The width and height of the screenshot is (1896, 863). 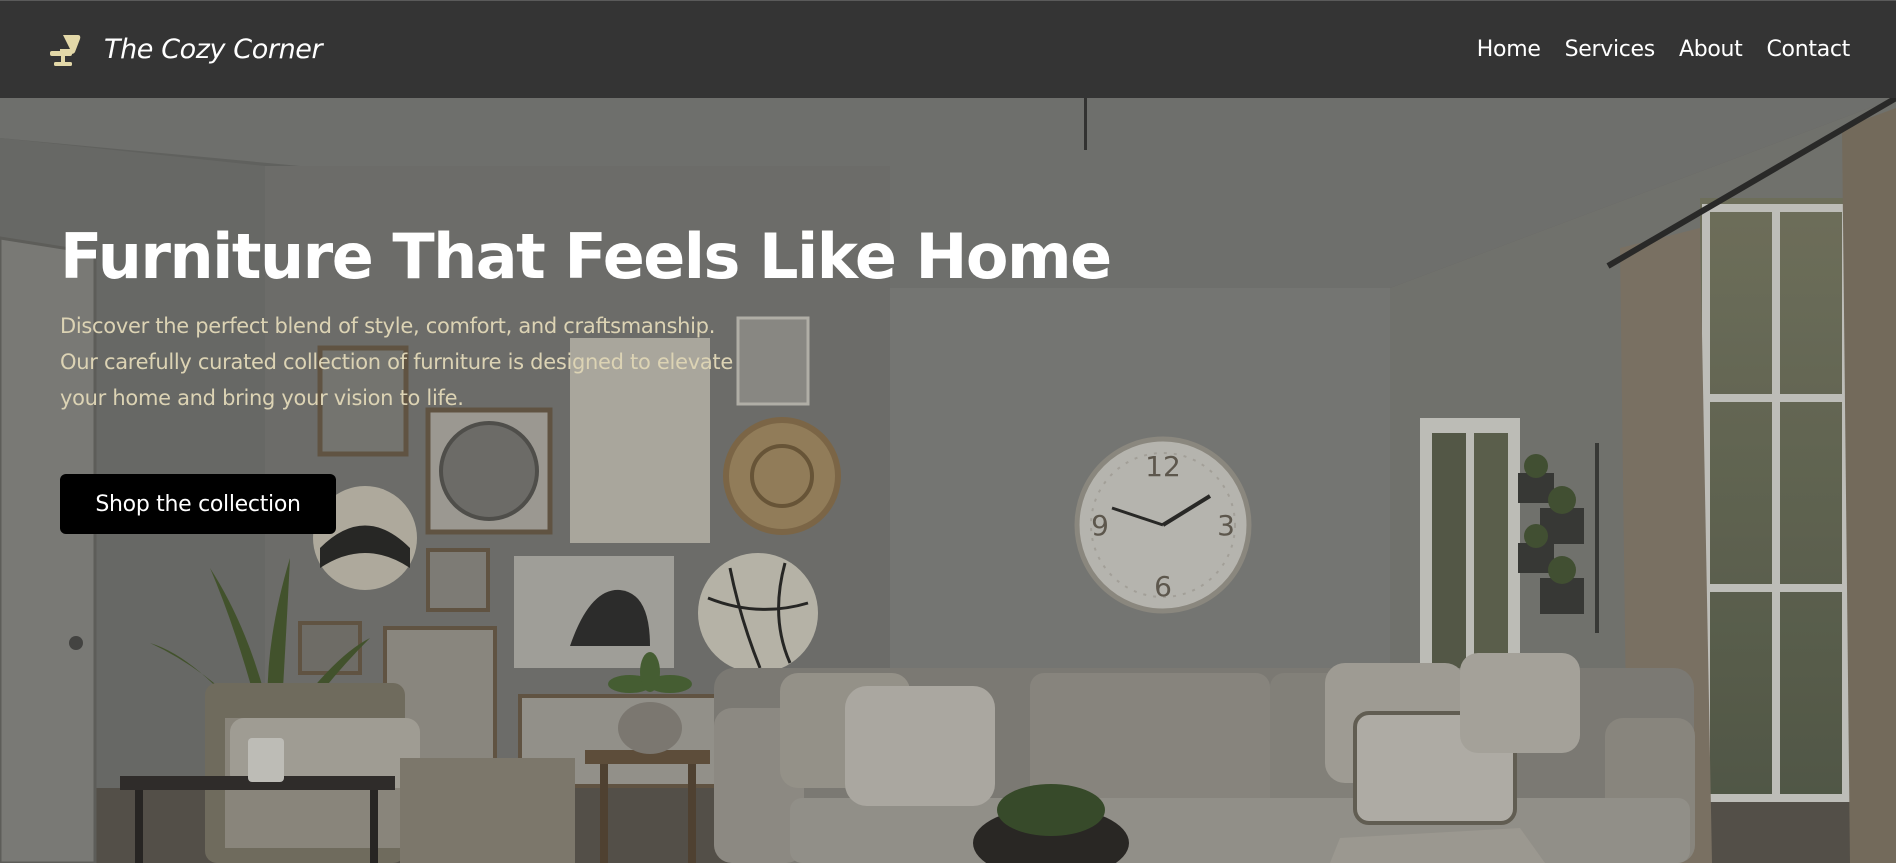 I want to click on nav-home-link: Home, so click(x=1509, y=49).